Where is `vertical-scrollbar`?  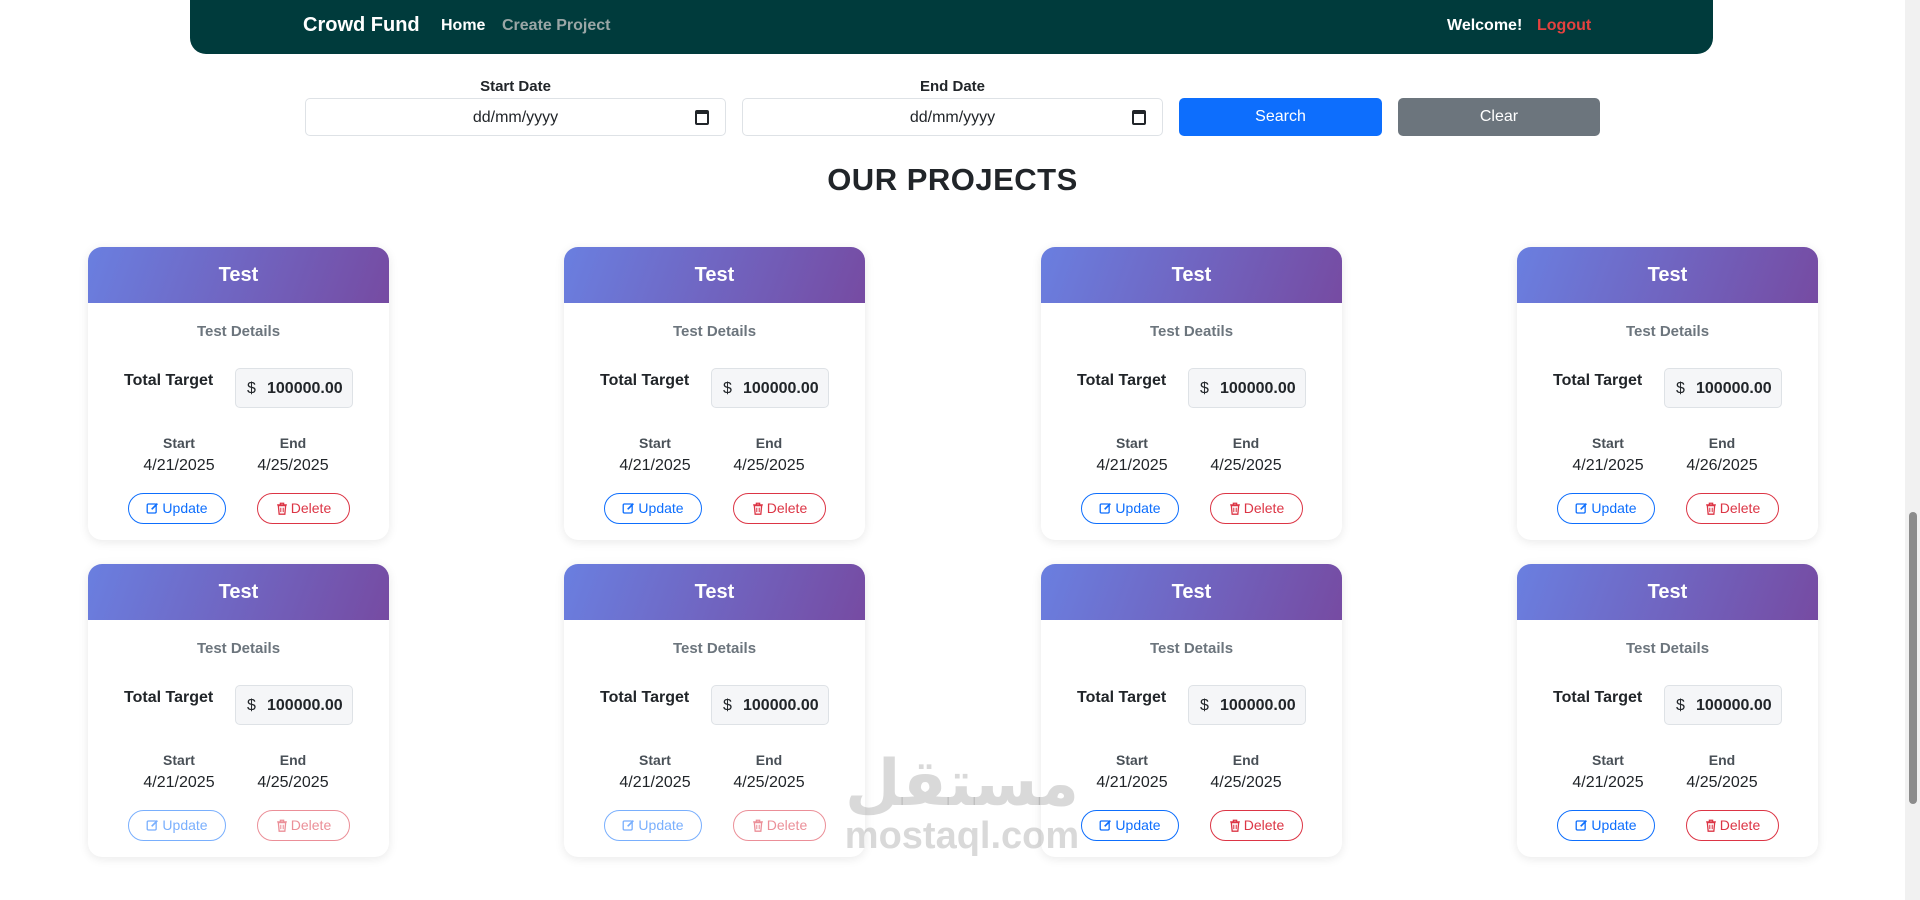 vertical-scrollbar is located at coordinates (1912, 450).